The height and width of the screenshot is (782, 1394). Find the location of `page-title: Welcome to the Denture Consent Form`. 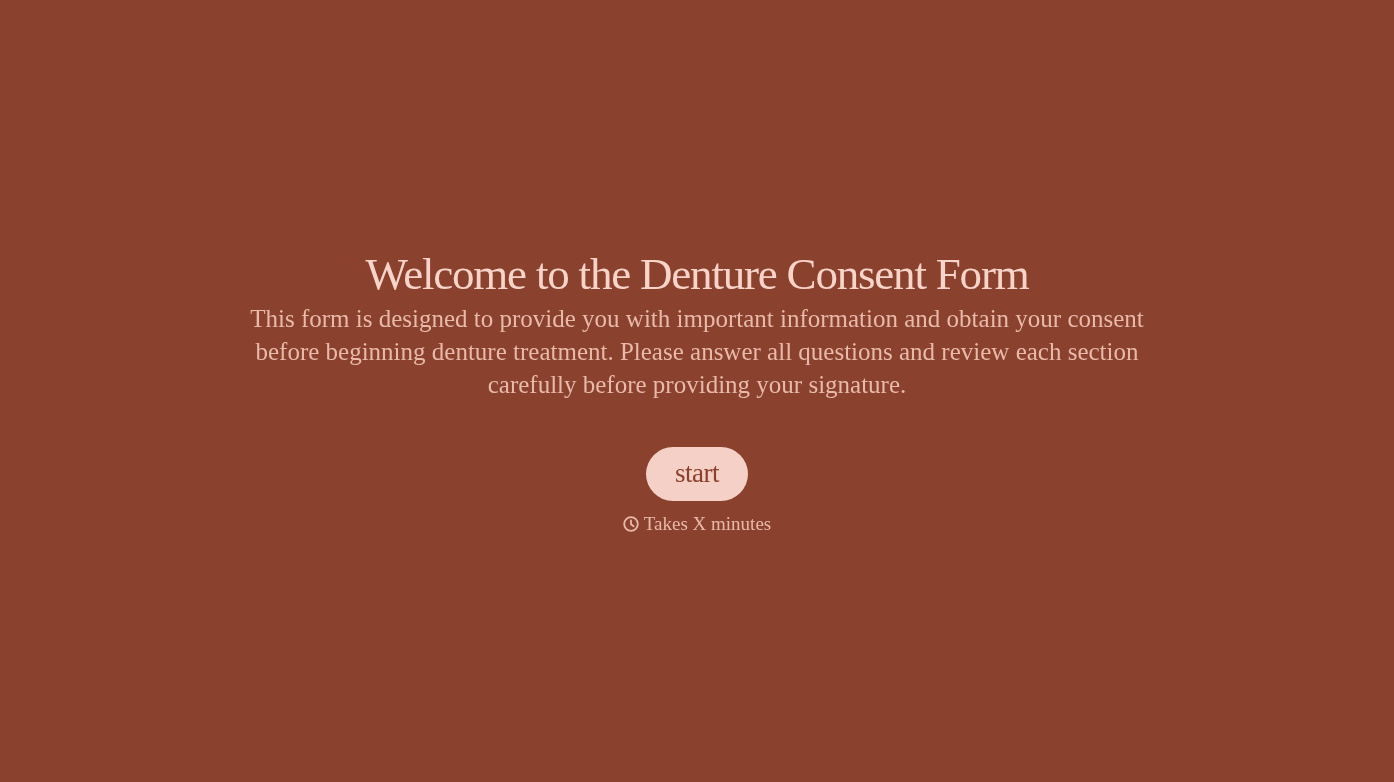

page-title: Welcome to the Denture Consent Form is located at coordinates (697, 273).